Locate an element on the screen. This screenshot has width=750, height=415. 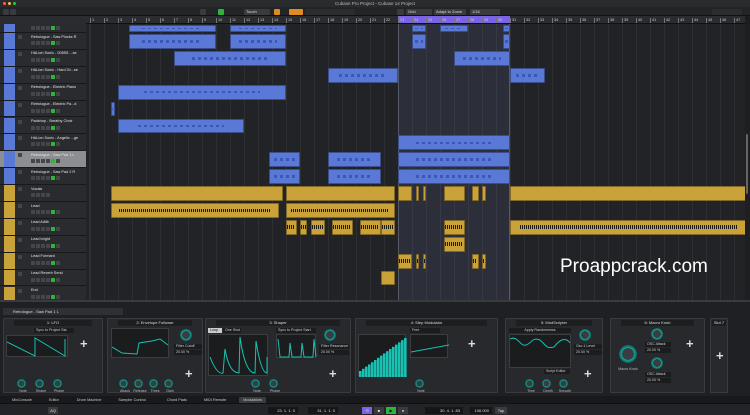
left-locator-field: 23. 1. 1. 0 is located at coordinates (283, 410).